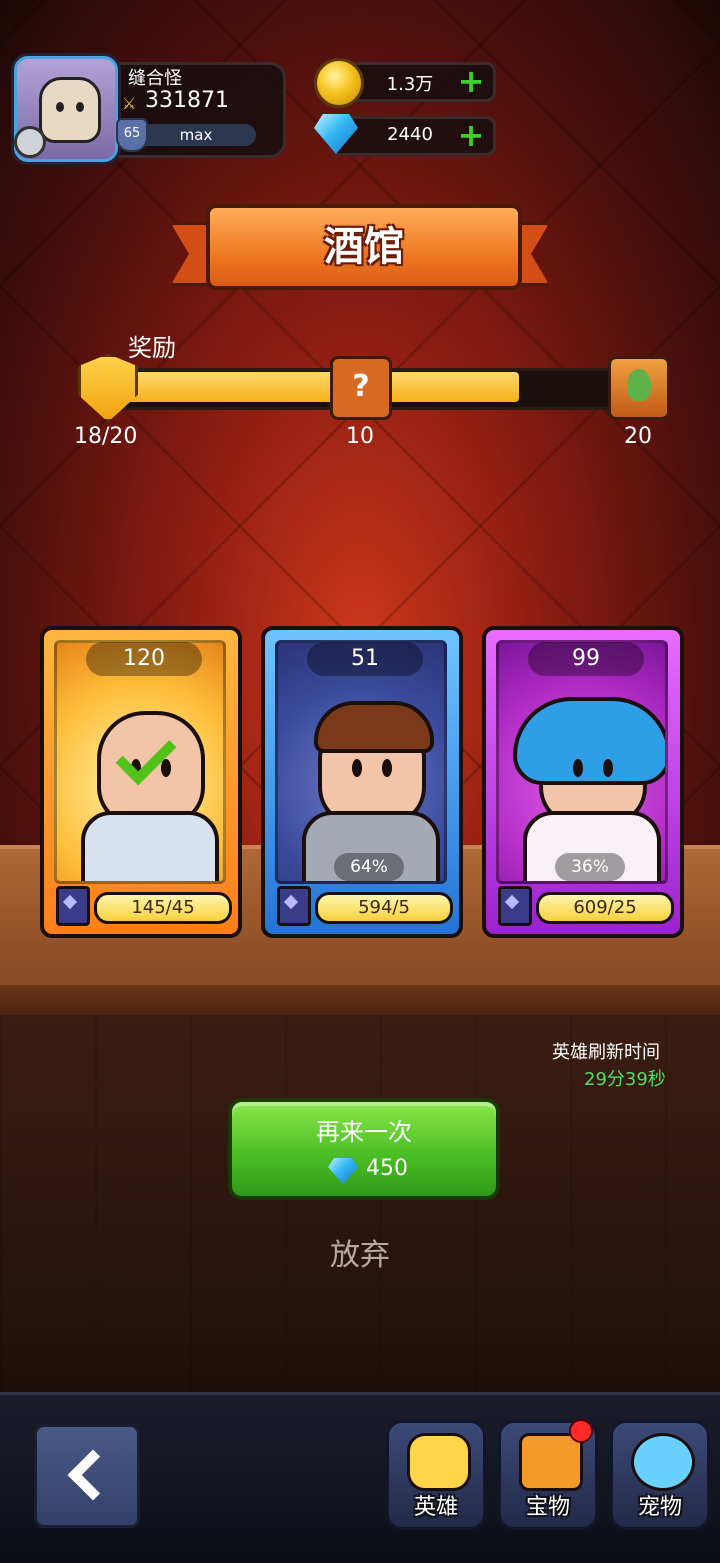 Image resolution: width=720 pixels, height=1563 pixels. Describe the element at coordinates (435, 1507) in the screenshot. I see `nav-hero-label: 英雄` at that location.